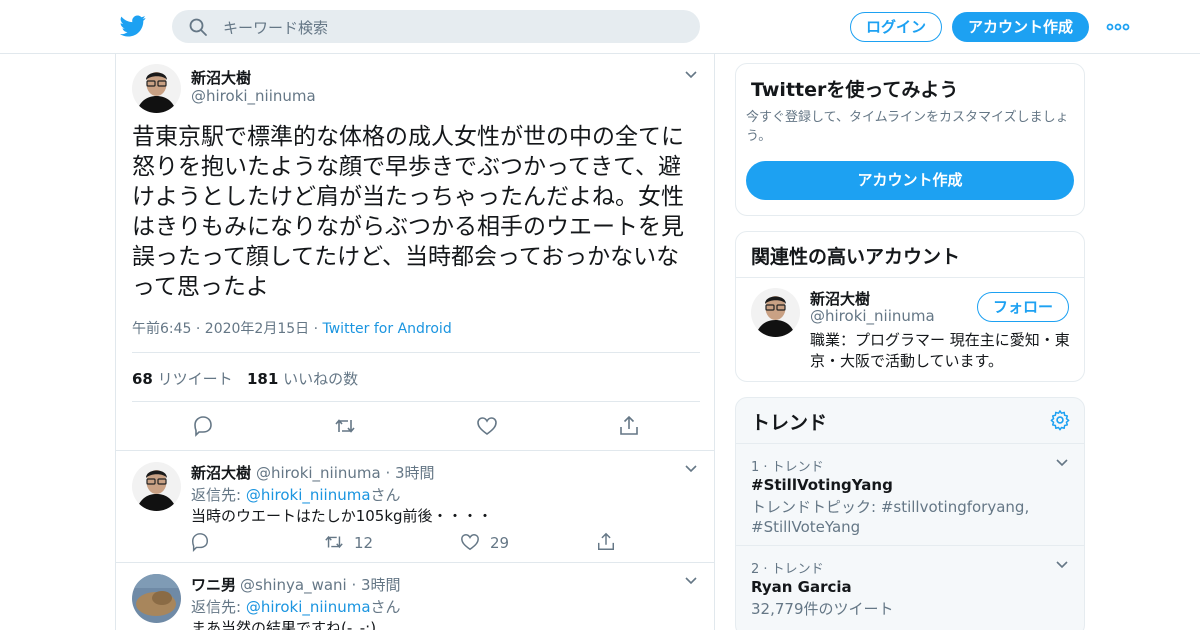  I want to click on related-avatar, so click(775, 312).